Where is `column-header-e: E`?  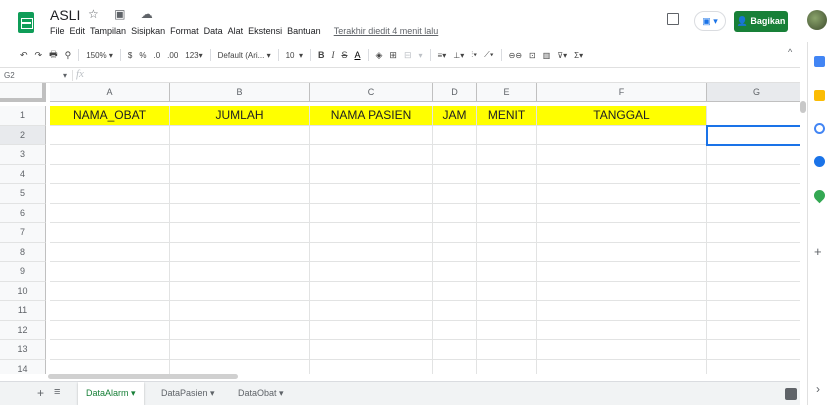
column-header-e: E is located at coordinates (507, 92).